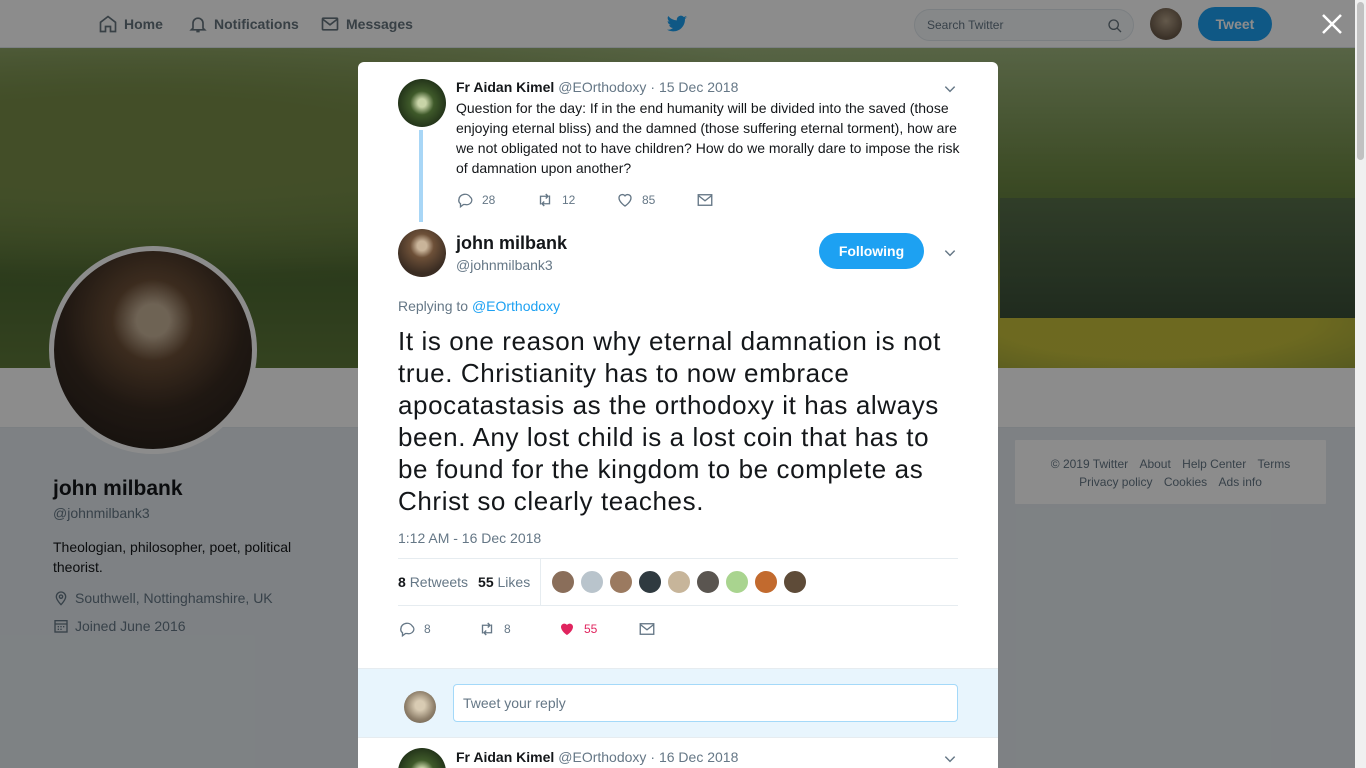 Image resolution: width=1366 pixels, height=768 pixels. What do you see at coordinates (489, 200) in the screenshot?
I see `parent-reply-count: 28` at bounding box center [489, 200].